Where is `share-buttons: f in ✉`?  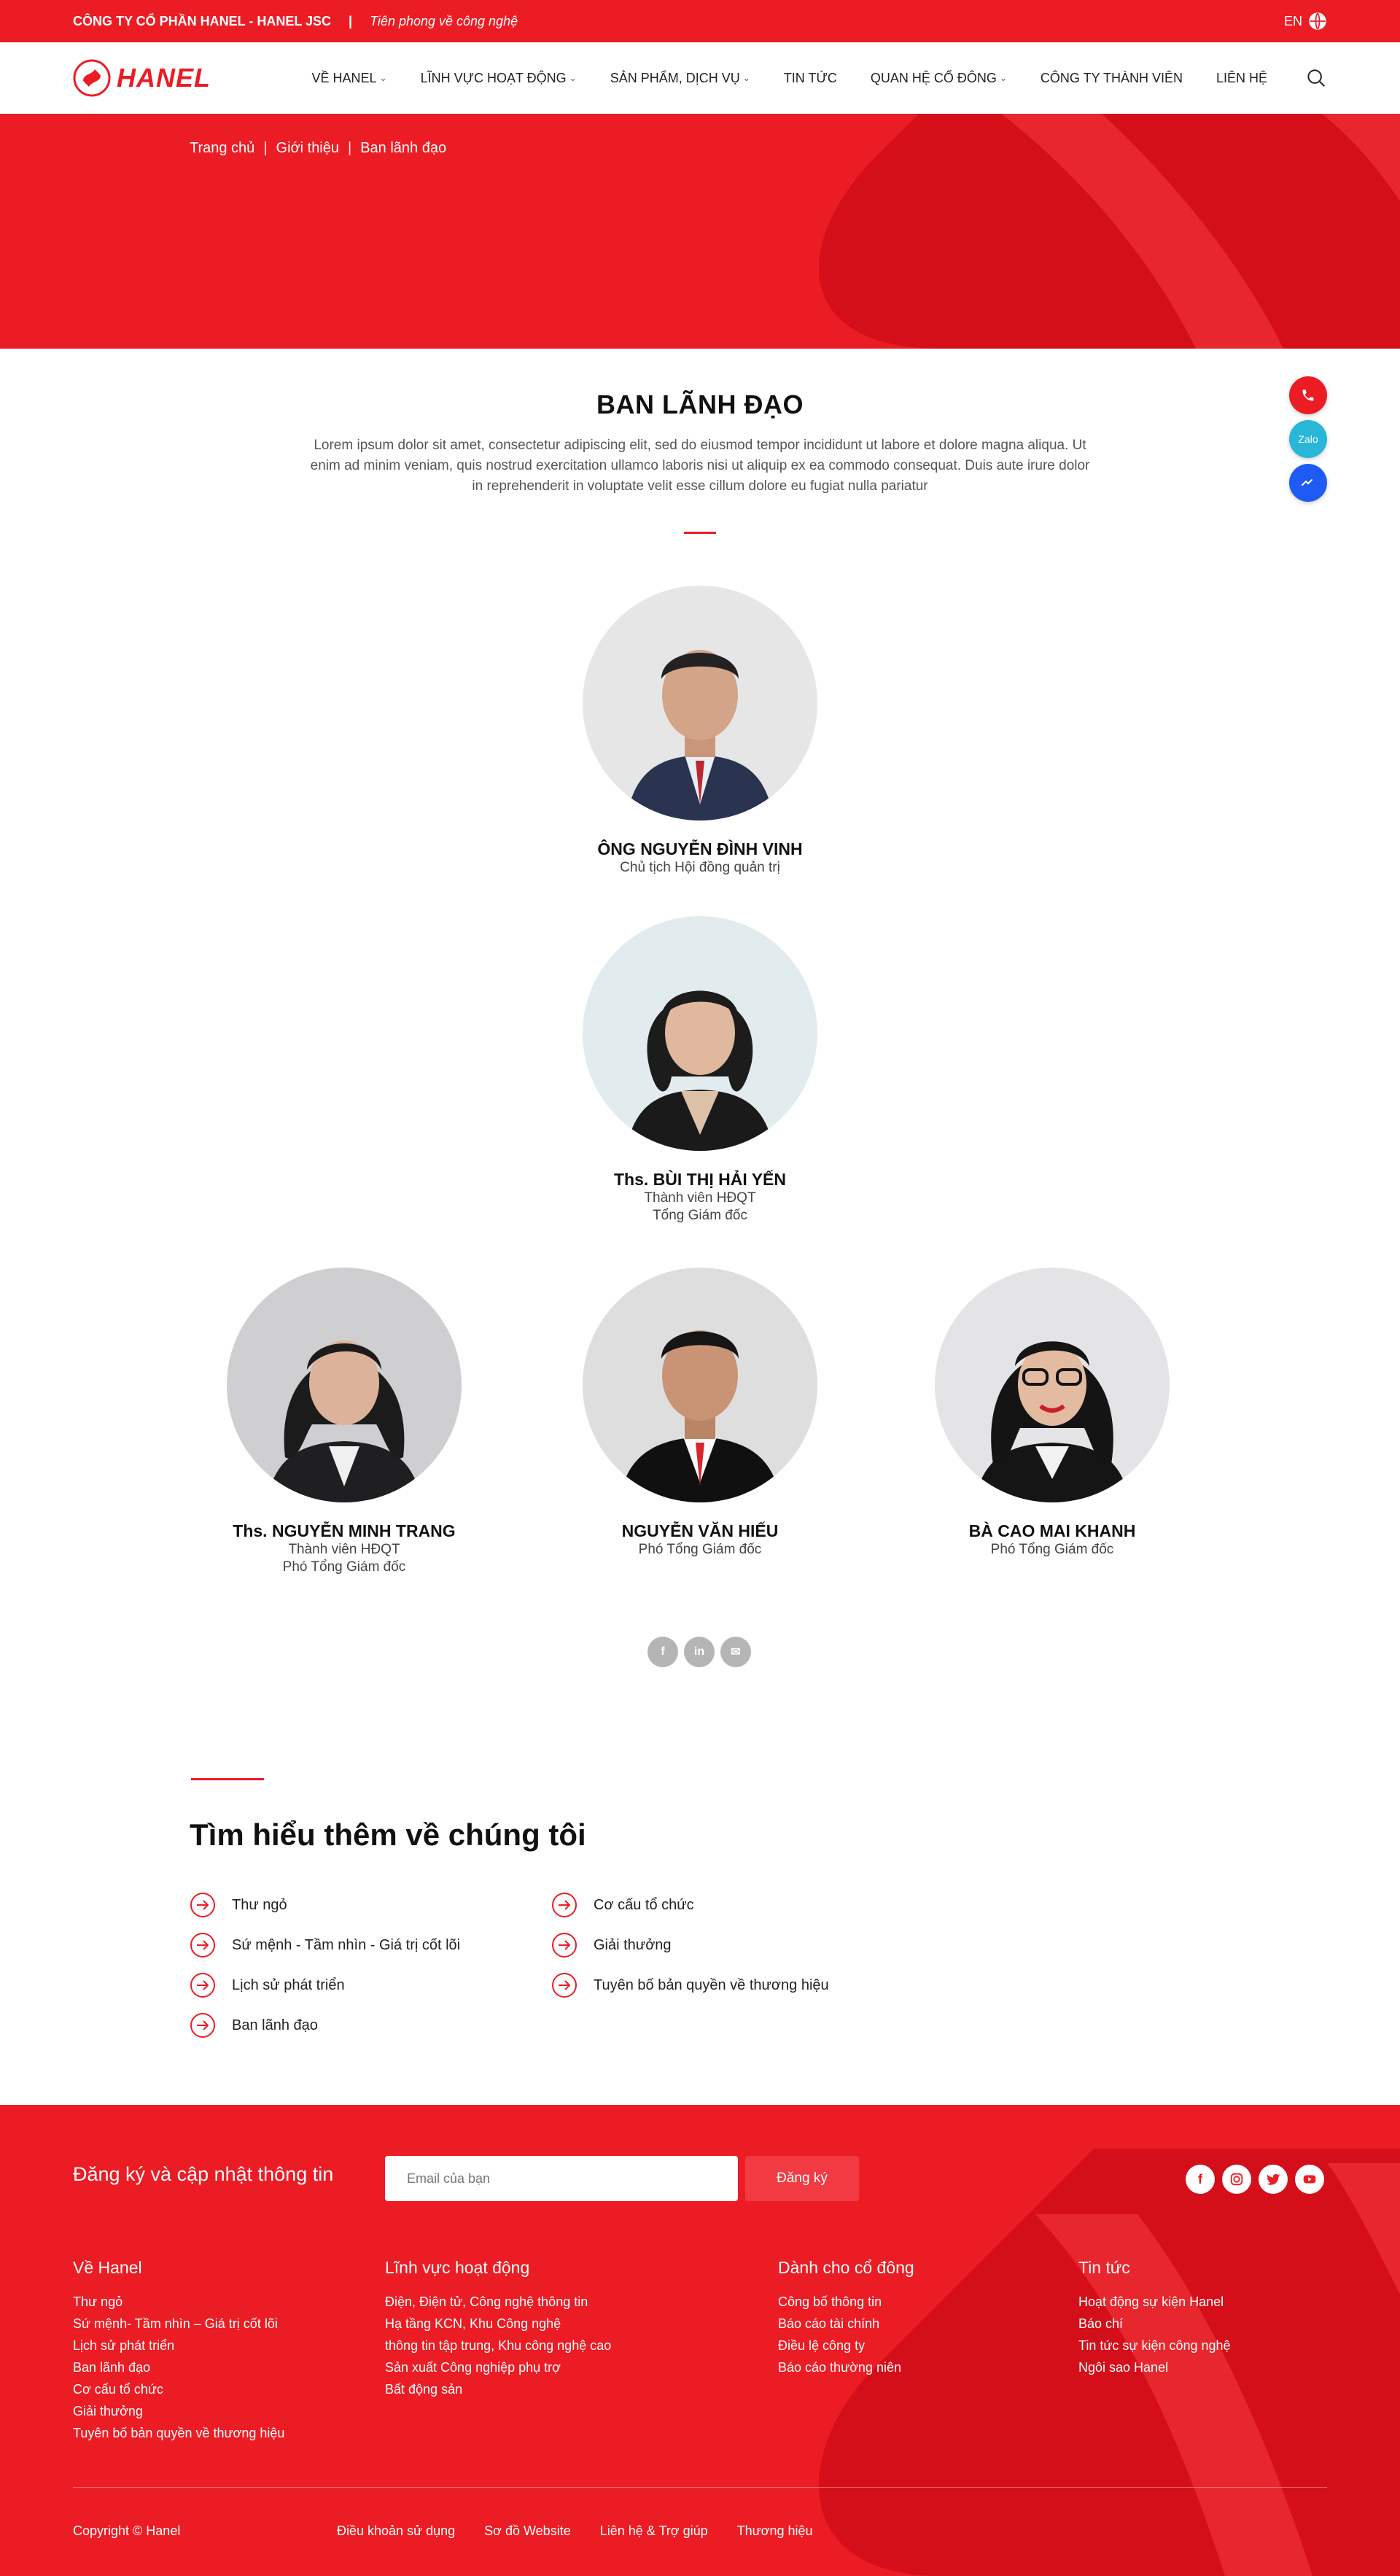 share-buttons: f in ✉ is located at coordinates (699, 1652).